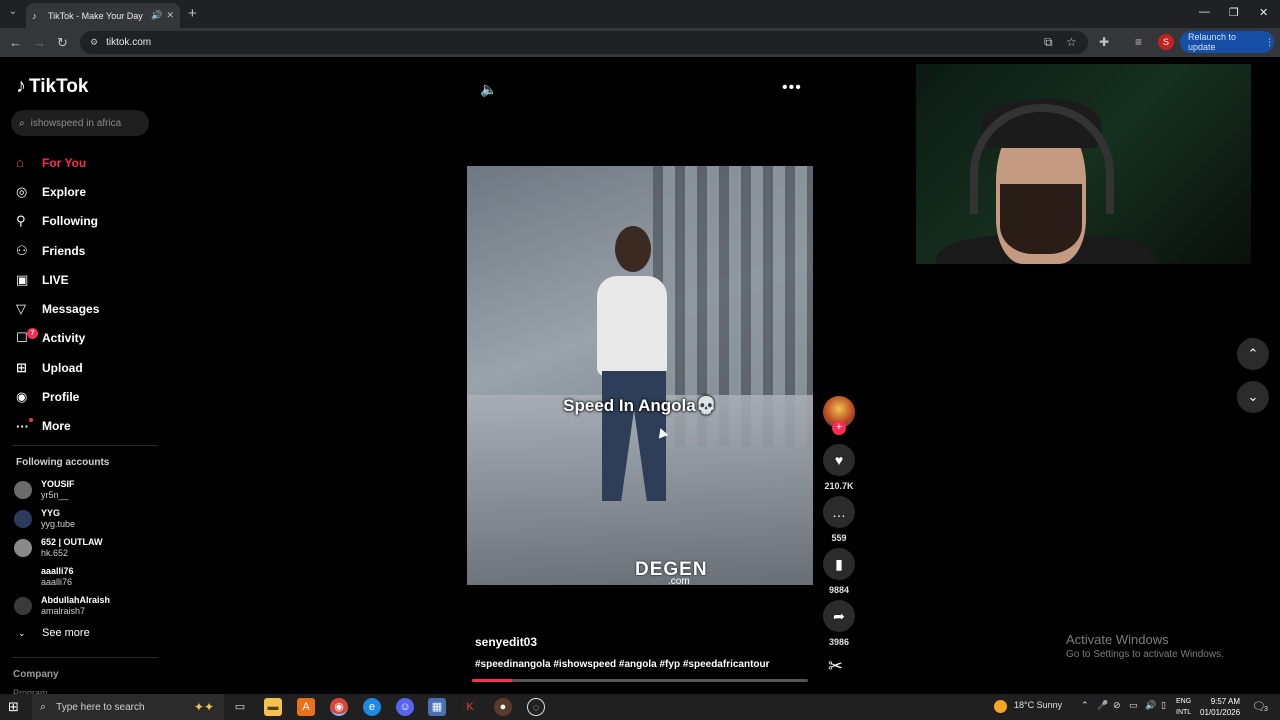 Image resolution: width=1280 pixels, height=720 pixels. I want to click on next-video-chevron-down-icon: ⌄, so click(1253, 397).